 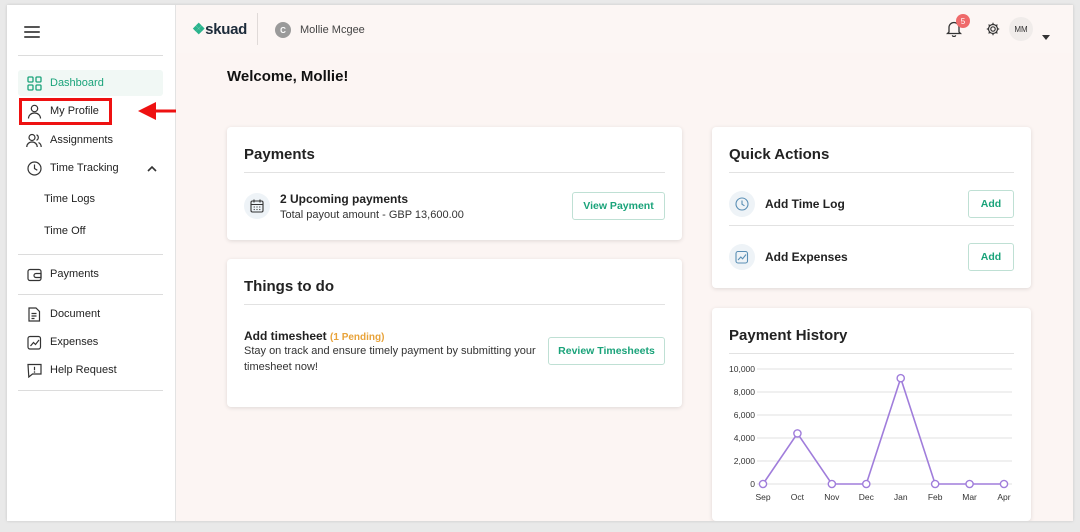 I want to click on sidebar-item-document: Document, so click(x=90, y=314).